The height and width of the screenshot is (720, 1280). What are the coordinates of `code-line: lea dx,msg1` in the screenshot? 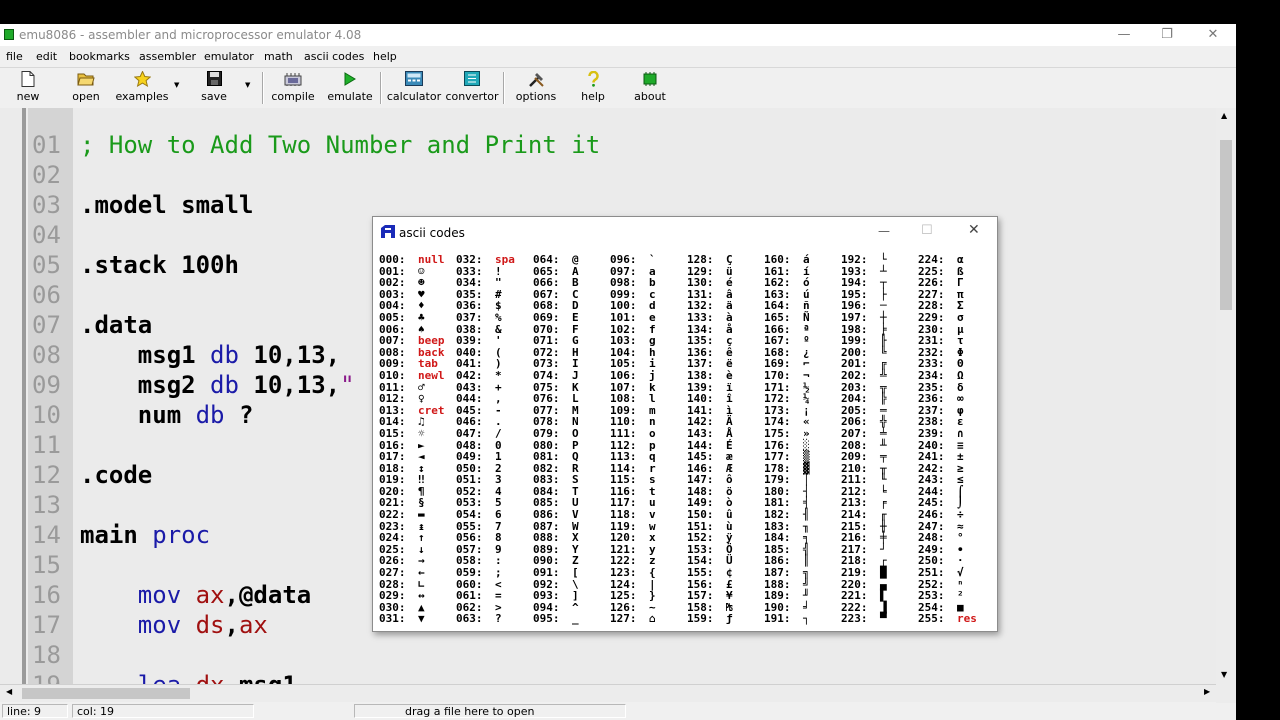 It's located at (188, 677).